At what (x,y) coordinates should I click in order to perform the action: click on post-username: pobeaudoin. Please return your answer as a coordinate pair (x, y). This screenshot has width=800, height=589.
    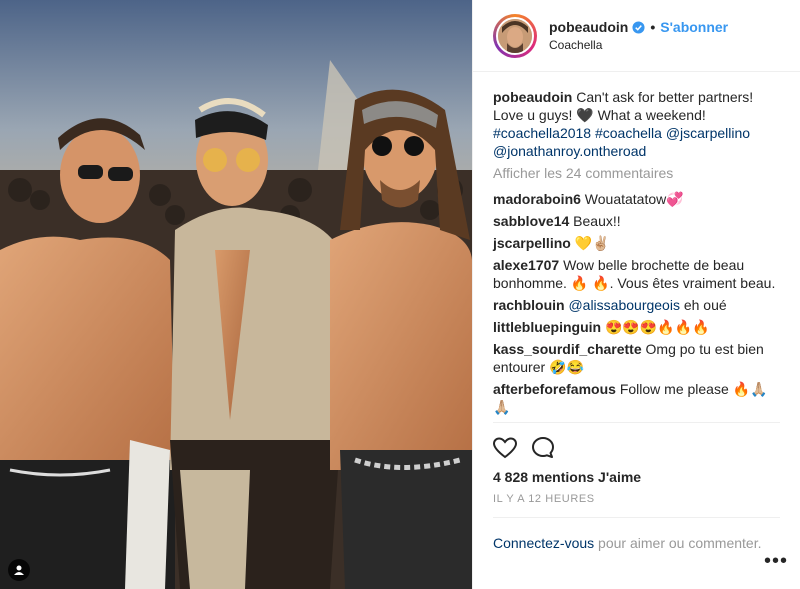
    Looking at the image, I should click on (588, 27).